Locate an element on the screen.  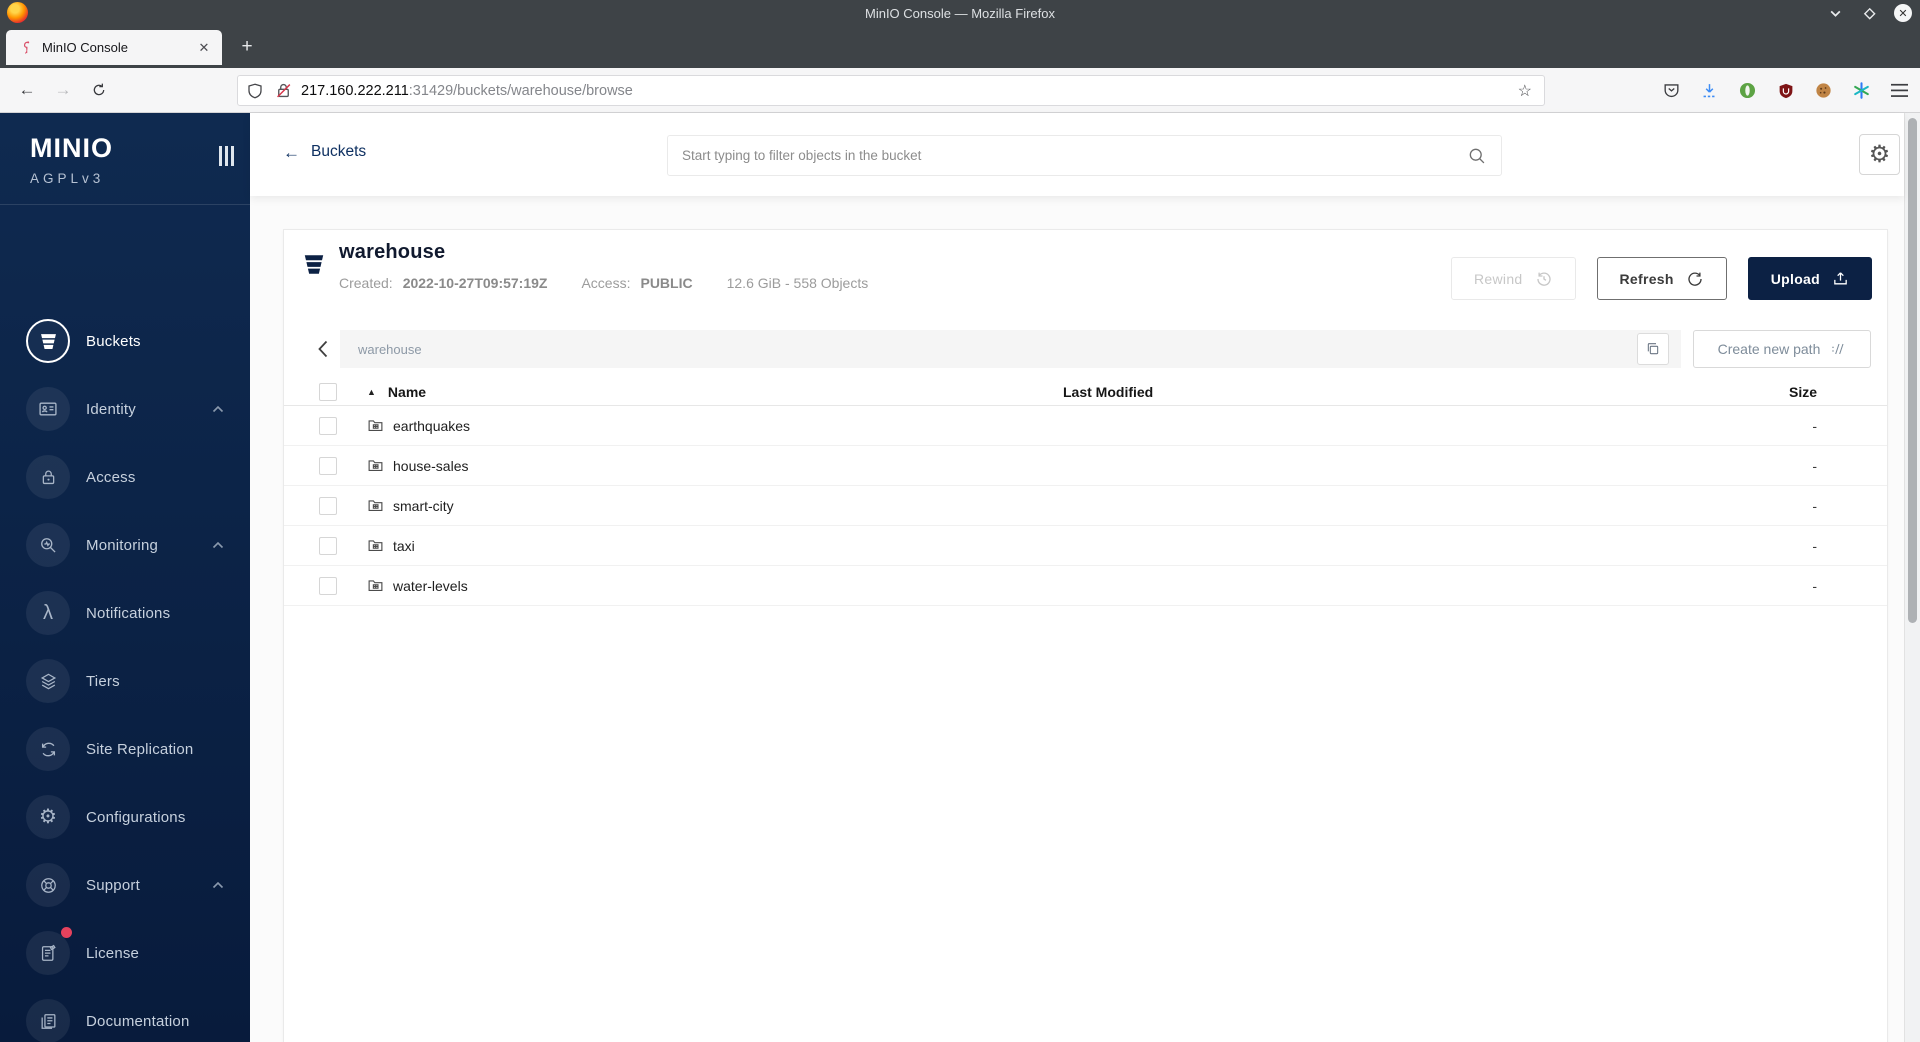
window-maximize-button is located at coordinates (1869, 13).